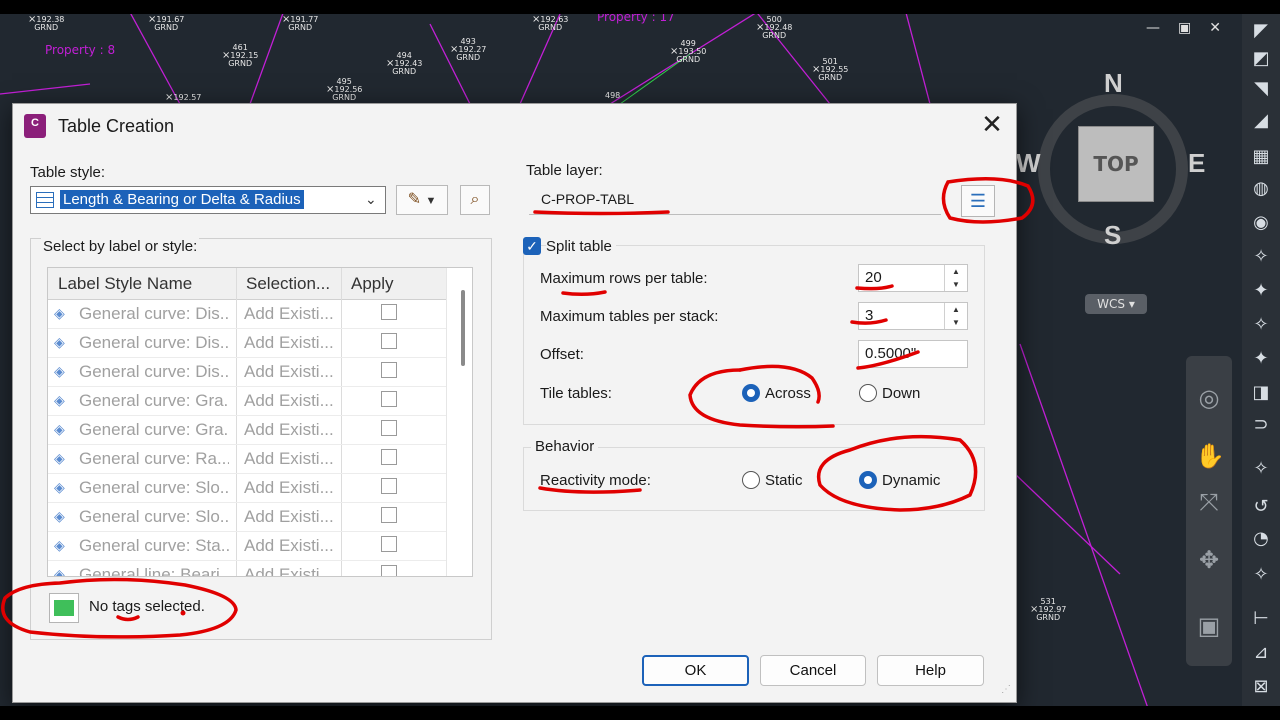 The height and width of the screenshot is (720, 1280). What do you see at coordinates (784, 480) in the screenshot?
I see `static-label: Static` at bounding box center [784, 480].